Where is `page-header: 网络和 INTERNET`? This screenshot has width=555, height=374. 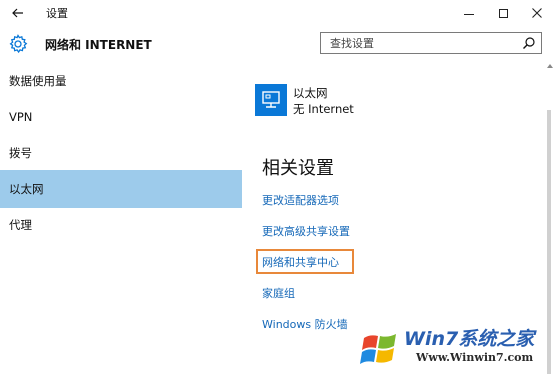 page-header: 网络和 INTERNET is located at coordinates (277, 44).